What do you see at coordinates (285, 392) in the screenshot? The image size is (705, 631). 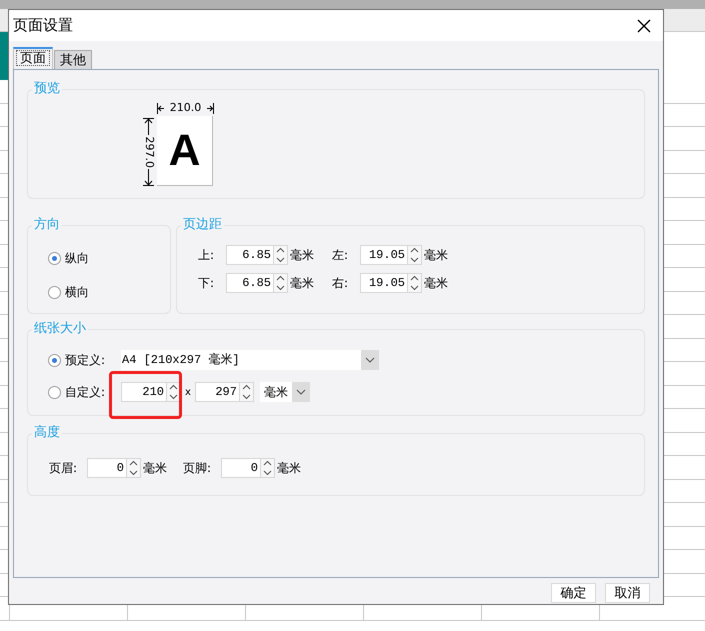 I see `unit-dropdown: 毫米` at bounding box center [285, 392].